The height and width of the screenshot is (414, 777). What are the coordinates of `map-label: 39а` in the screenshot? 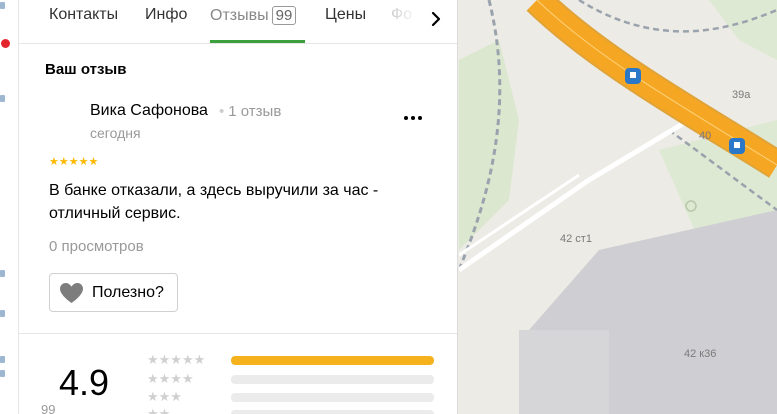 It's located at (741, 95).